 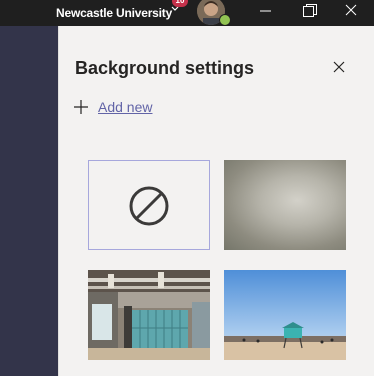 I want to click on restore-button, so click(x=310, y=13).